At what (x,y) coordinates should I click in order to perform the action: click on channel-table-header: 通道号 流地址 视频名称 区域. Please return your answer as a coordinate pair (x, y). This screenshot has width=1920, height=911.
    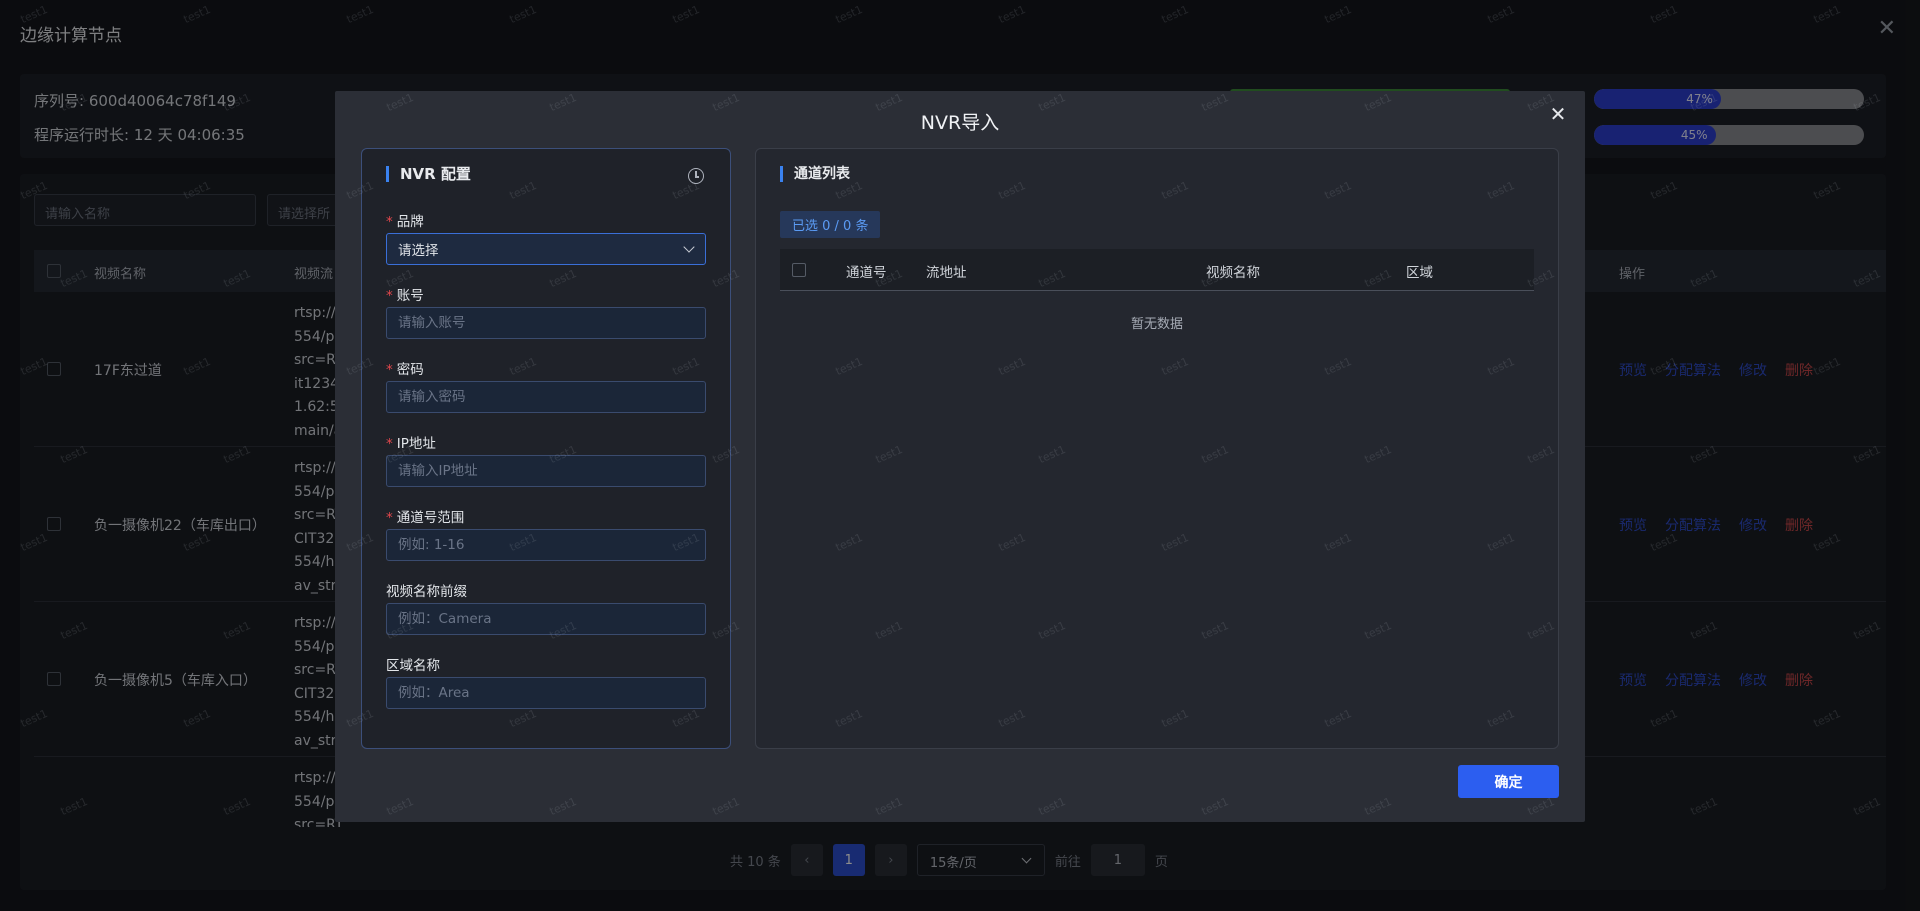
    Looking at the image, I should click on (1157, 270).